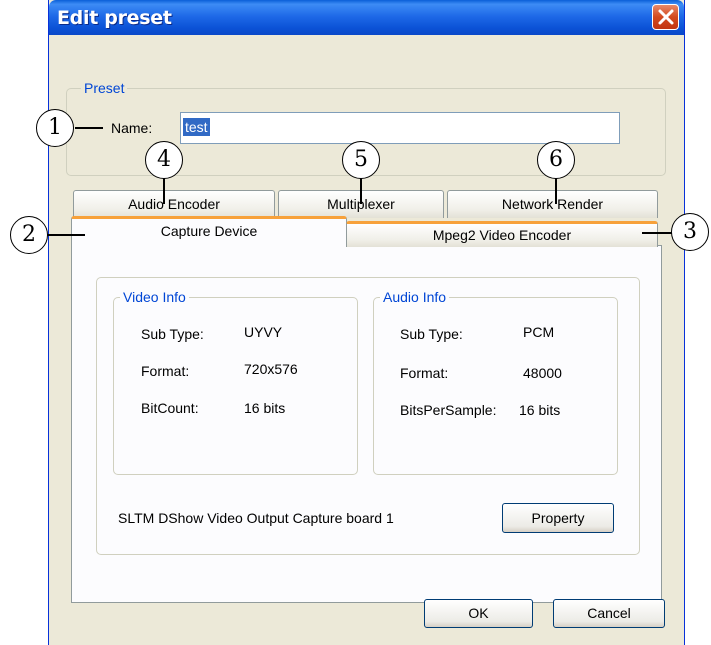 The image size is (711, 645). Describe the element at coordinates (361, 191) in the screenshot. I see `callout-5-leader` at that location.